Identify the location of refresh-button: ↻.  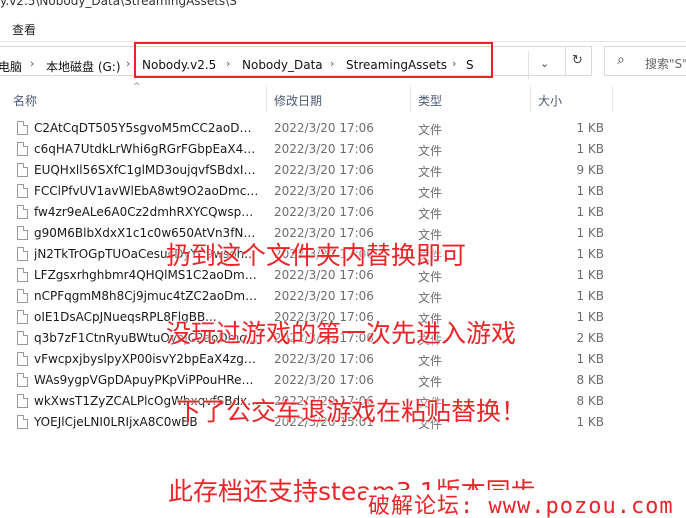
(579, 61).